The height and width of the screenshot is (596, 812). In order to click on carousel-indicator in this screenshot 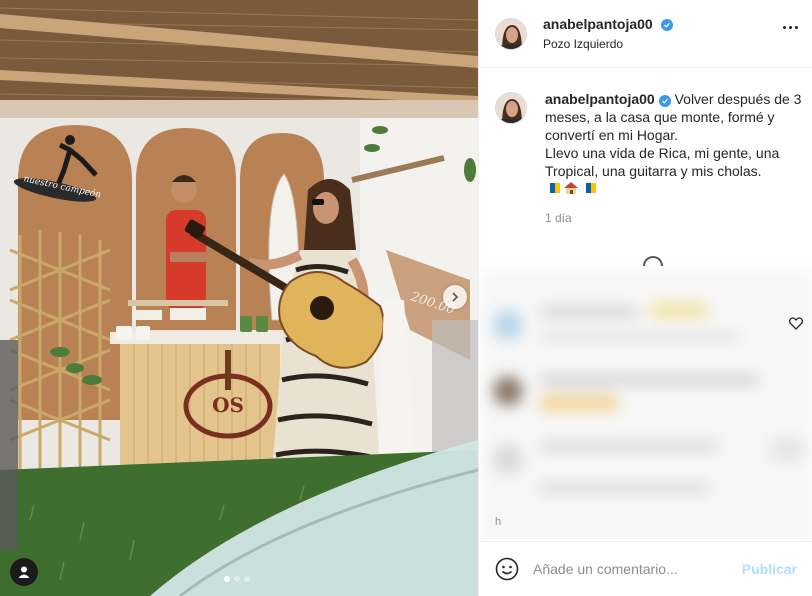, I will do `click(237, 579)`.